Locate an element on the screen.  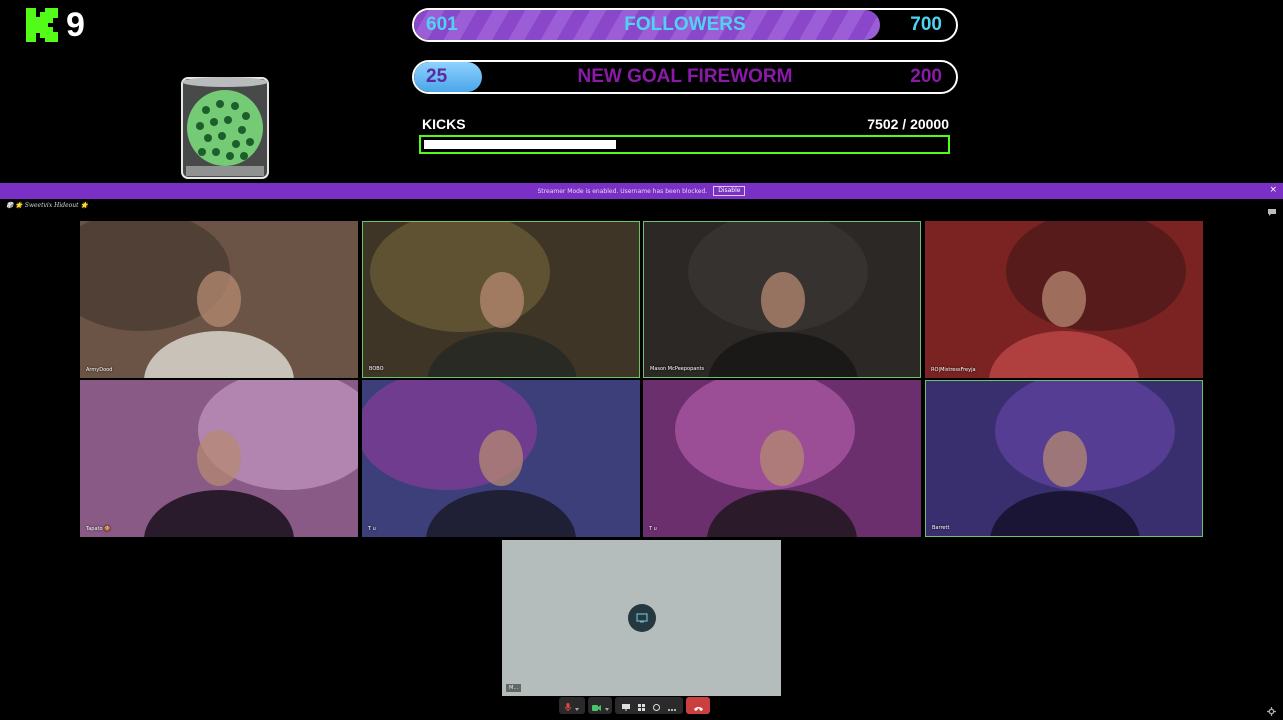
followers-target: 700 is located at coordinates (926, 24).